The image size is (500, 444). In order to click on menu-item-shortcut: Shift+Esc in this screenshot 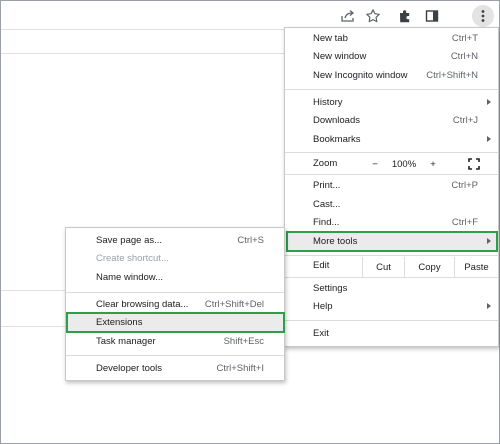, I will do `click(243, 341)`.